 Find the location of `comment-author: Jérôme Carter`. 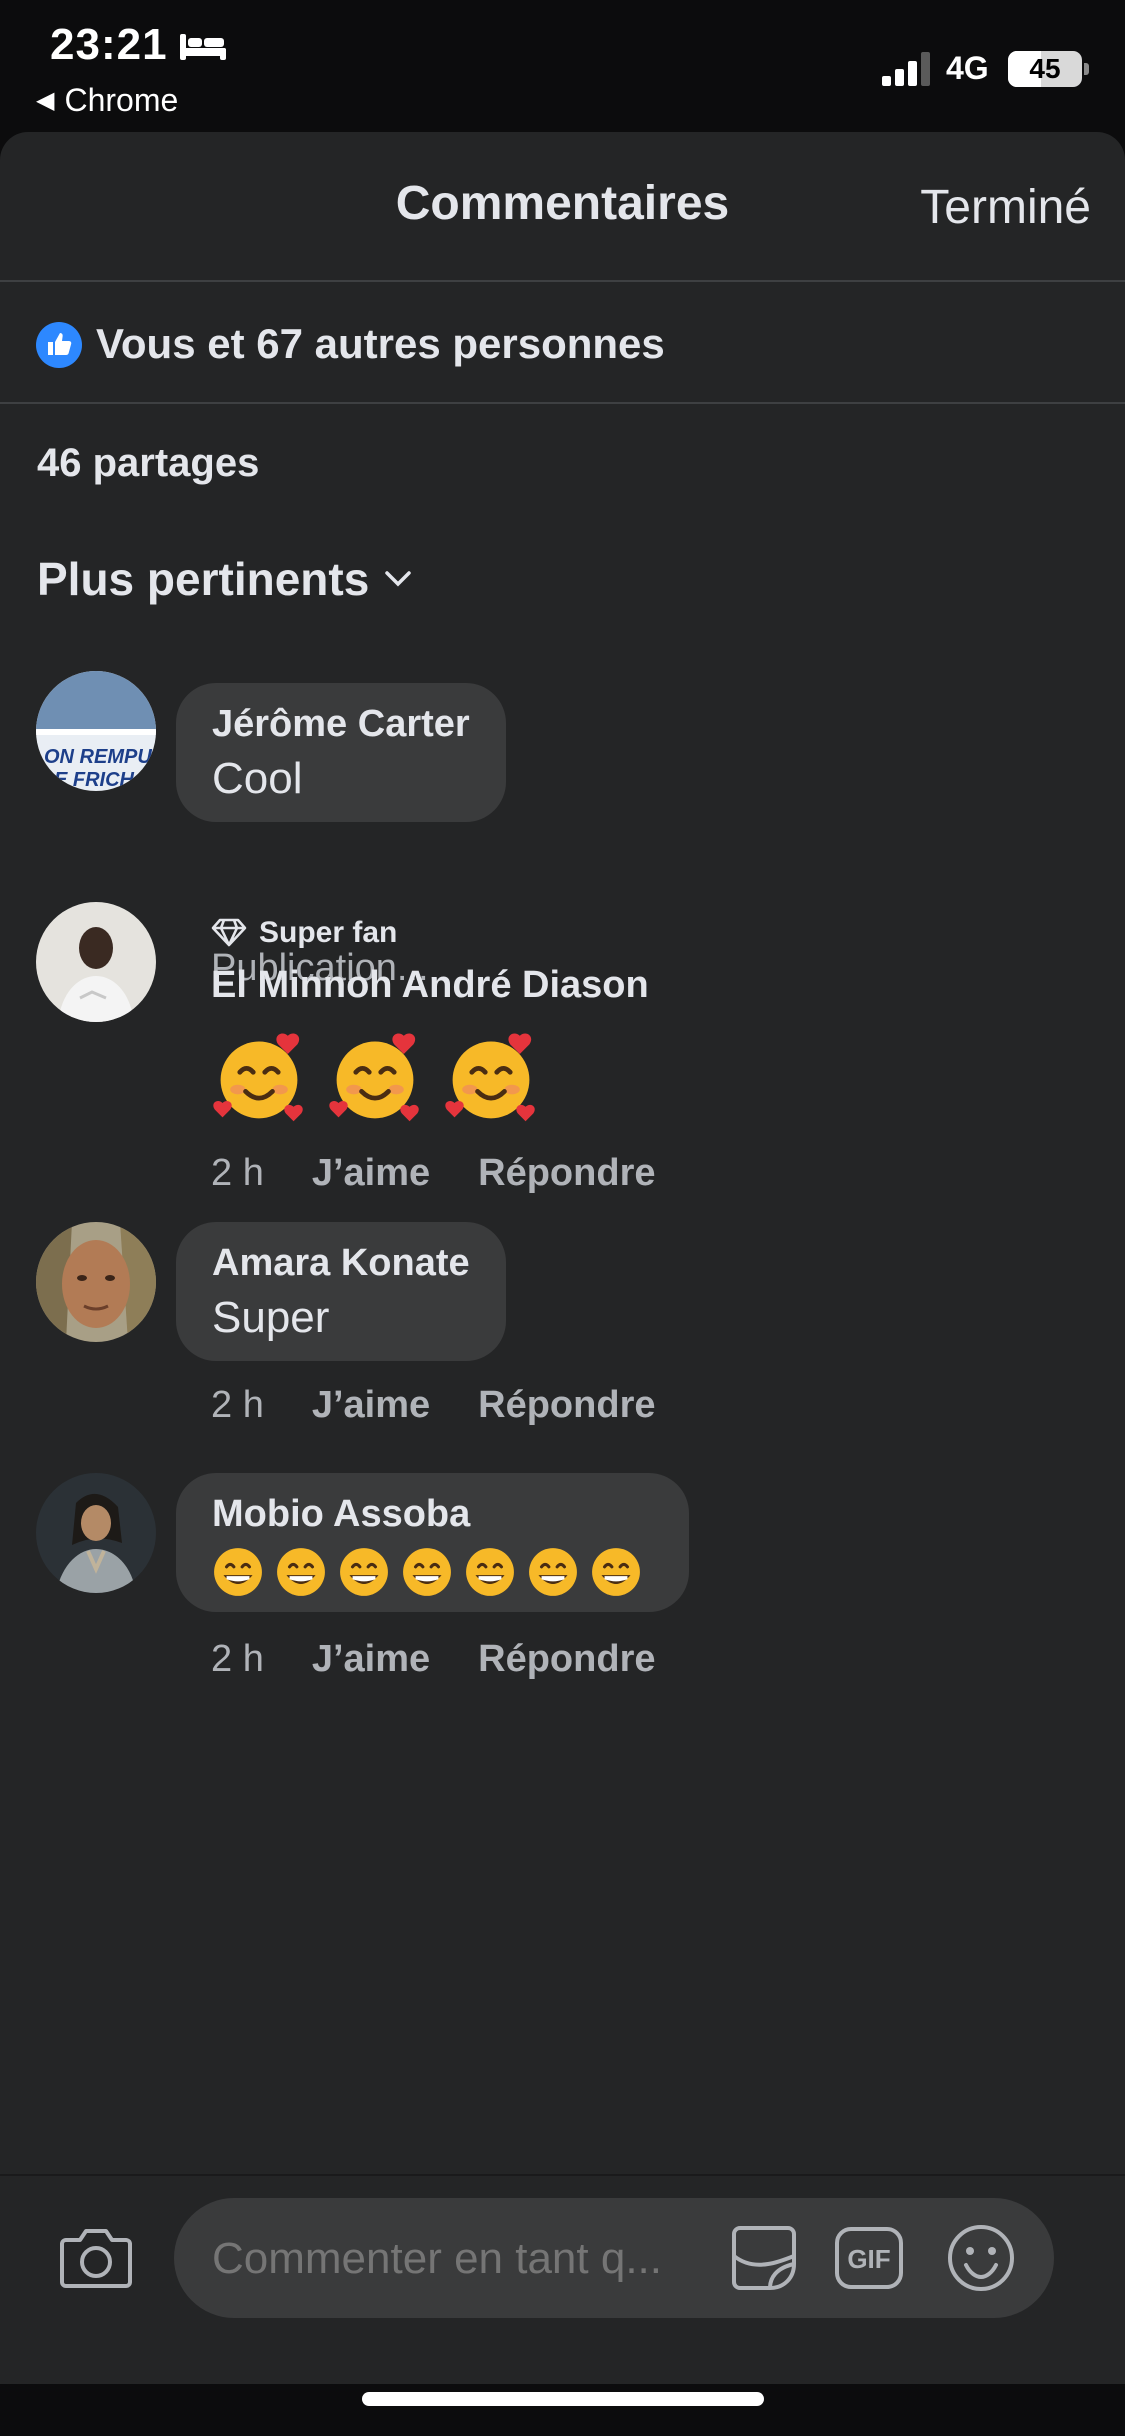

comment-author: Jérôme Carter is located at coordinates (341, 724).